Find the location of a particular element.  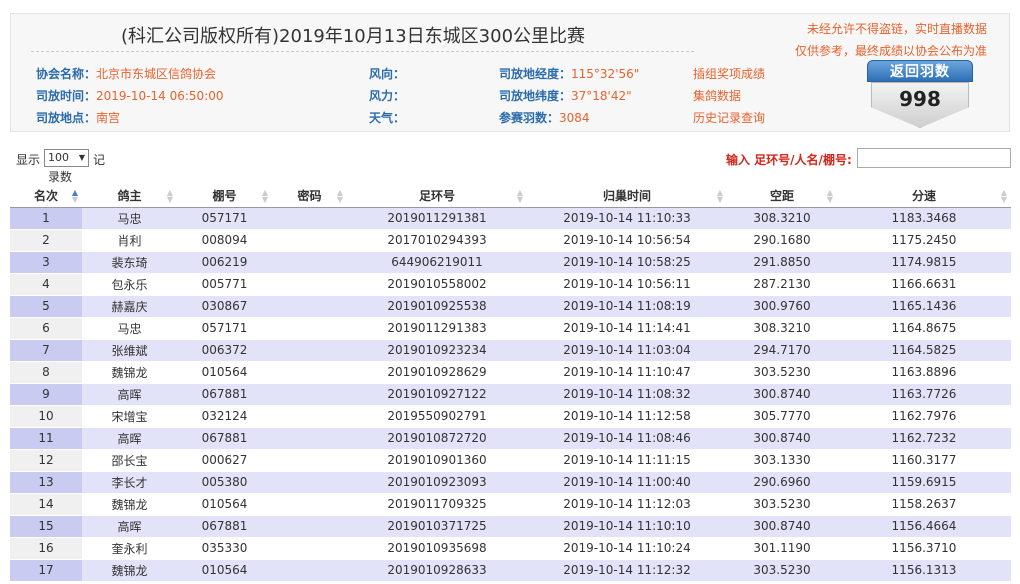

cell-ring: 2019010872720 is located at coordinates (437, 438).